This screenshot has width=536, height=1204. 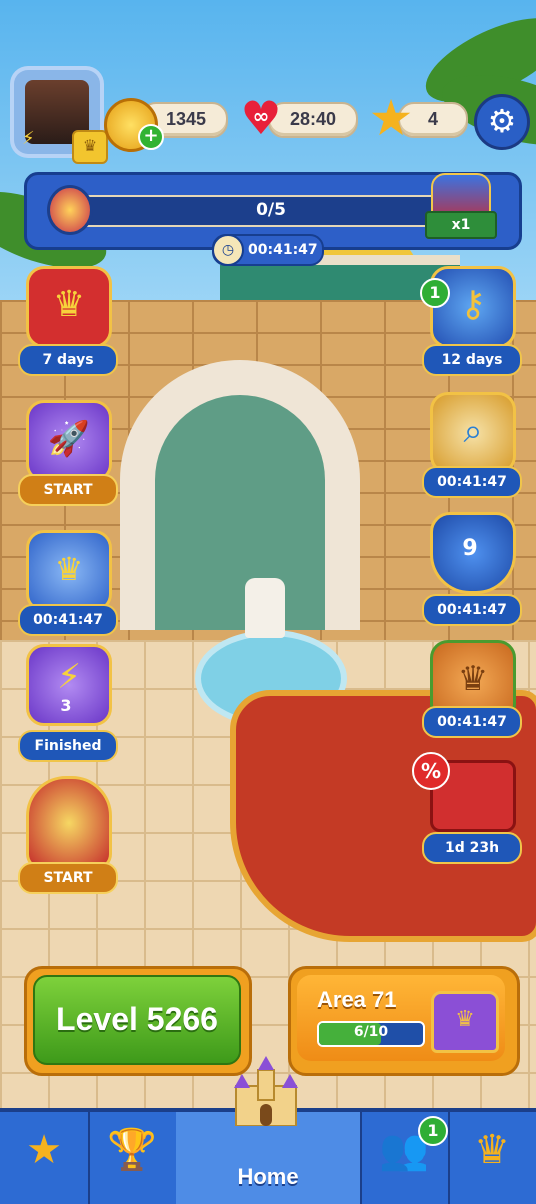 What do you see at coordinates (401, 1018) in the screenshot?
I see `area-inner: Area 71 6/10 ♛` at bounding box center [401, 1018].